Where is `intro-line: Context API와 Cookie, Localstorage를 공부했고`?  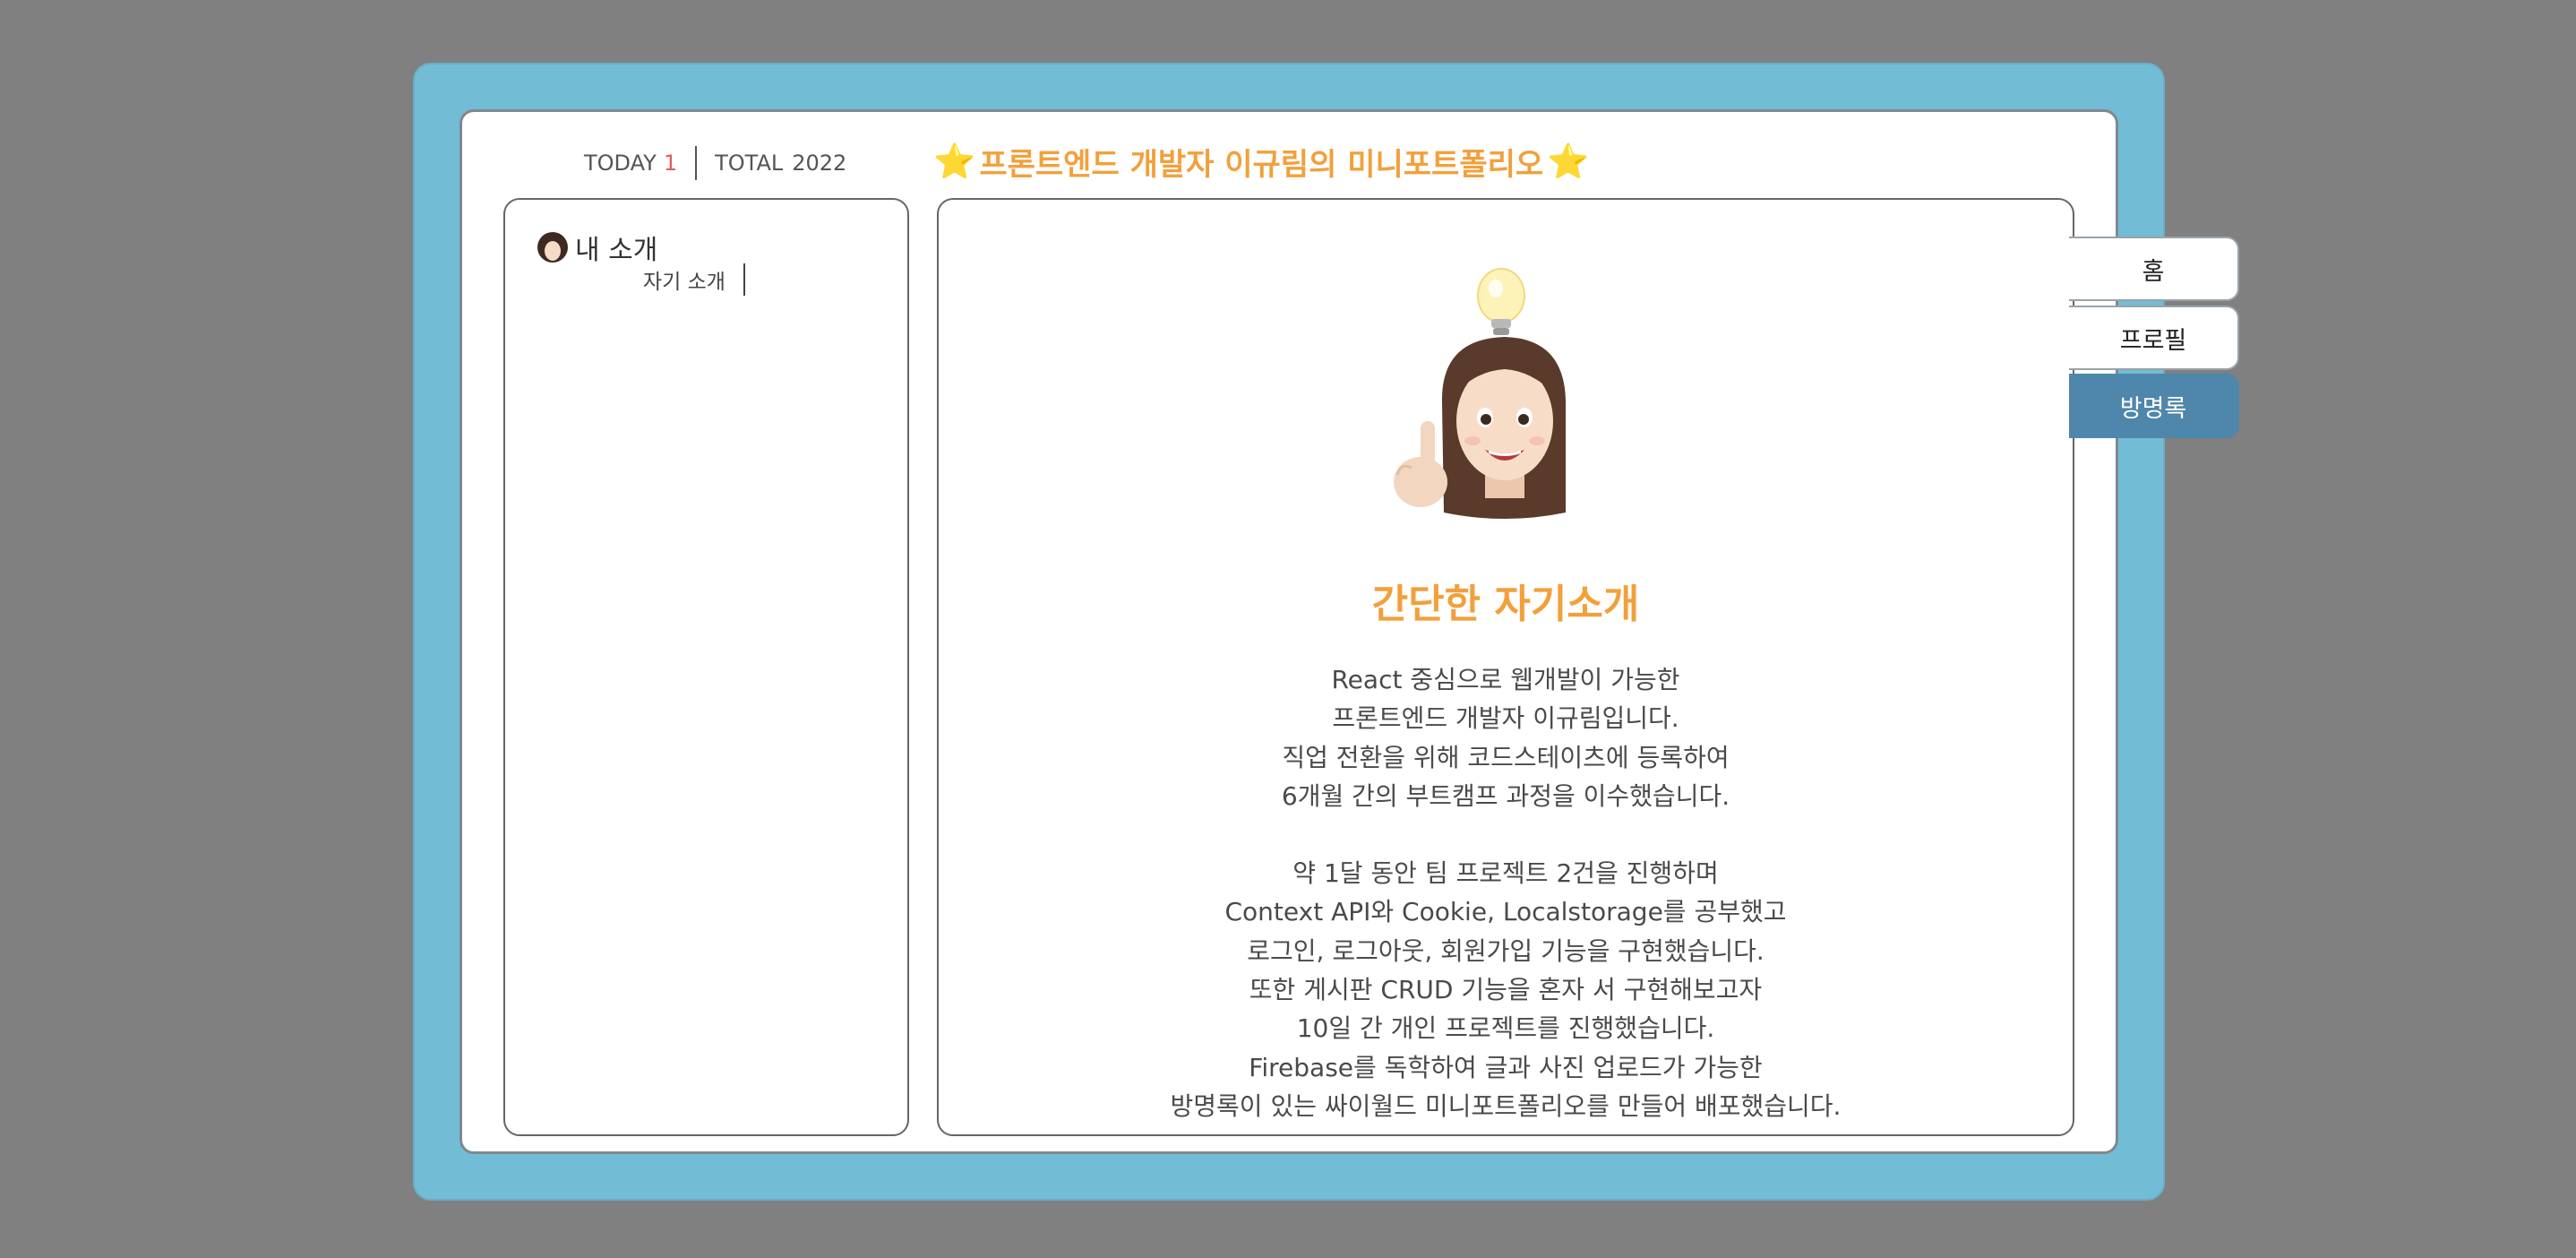 intro-line: Context API와 Cookie, Localstorage를 공부했고 is located at coordinates (1505, 912).